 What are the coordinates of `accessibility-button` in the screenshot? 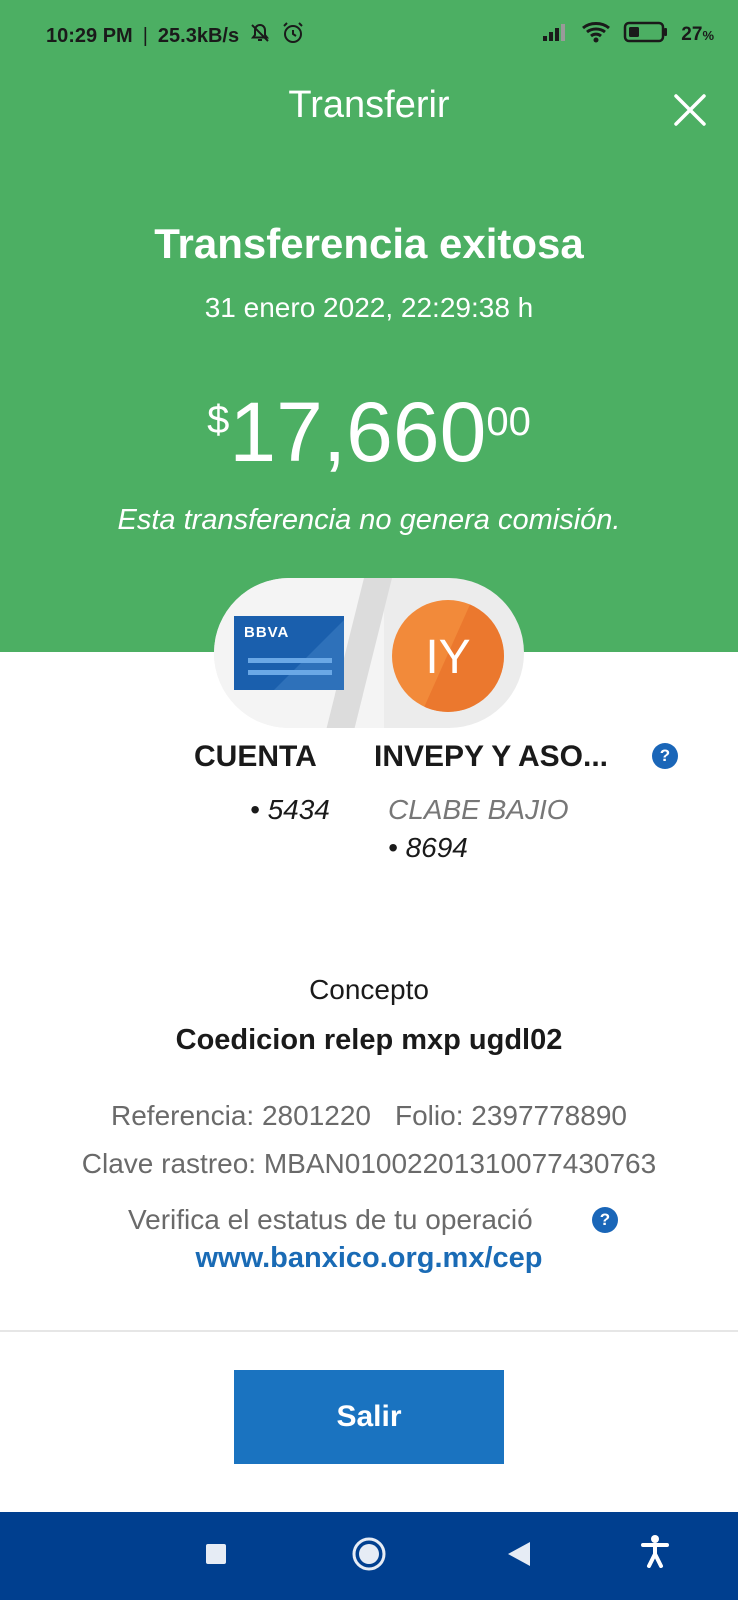 It's located at (655, 1553).